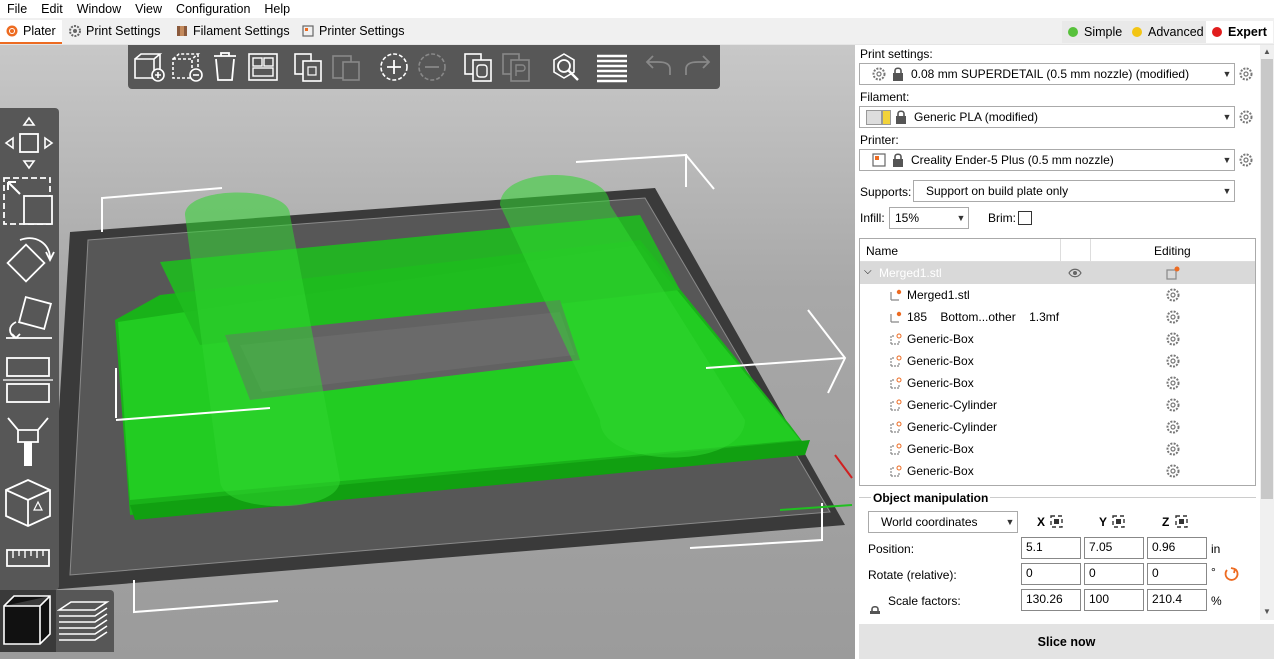  What do you see at coordinates (1177, 548) in the screenshot?
I see `position-z-input: 0.96` at bounding box center [1177, 548].